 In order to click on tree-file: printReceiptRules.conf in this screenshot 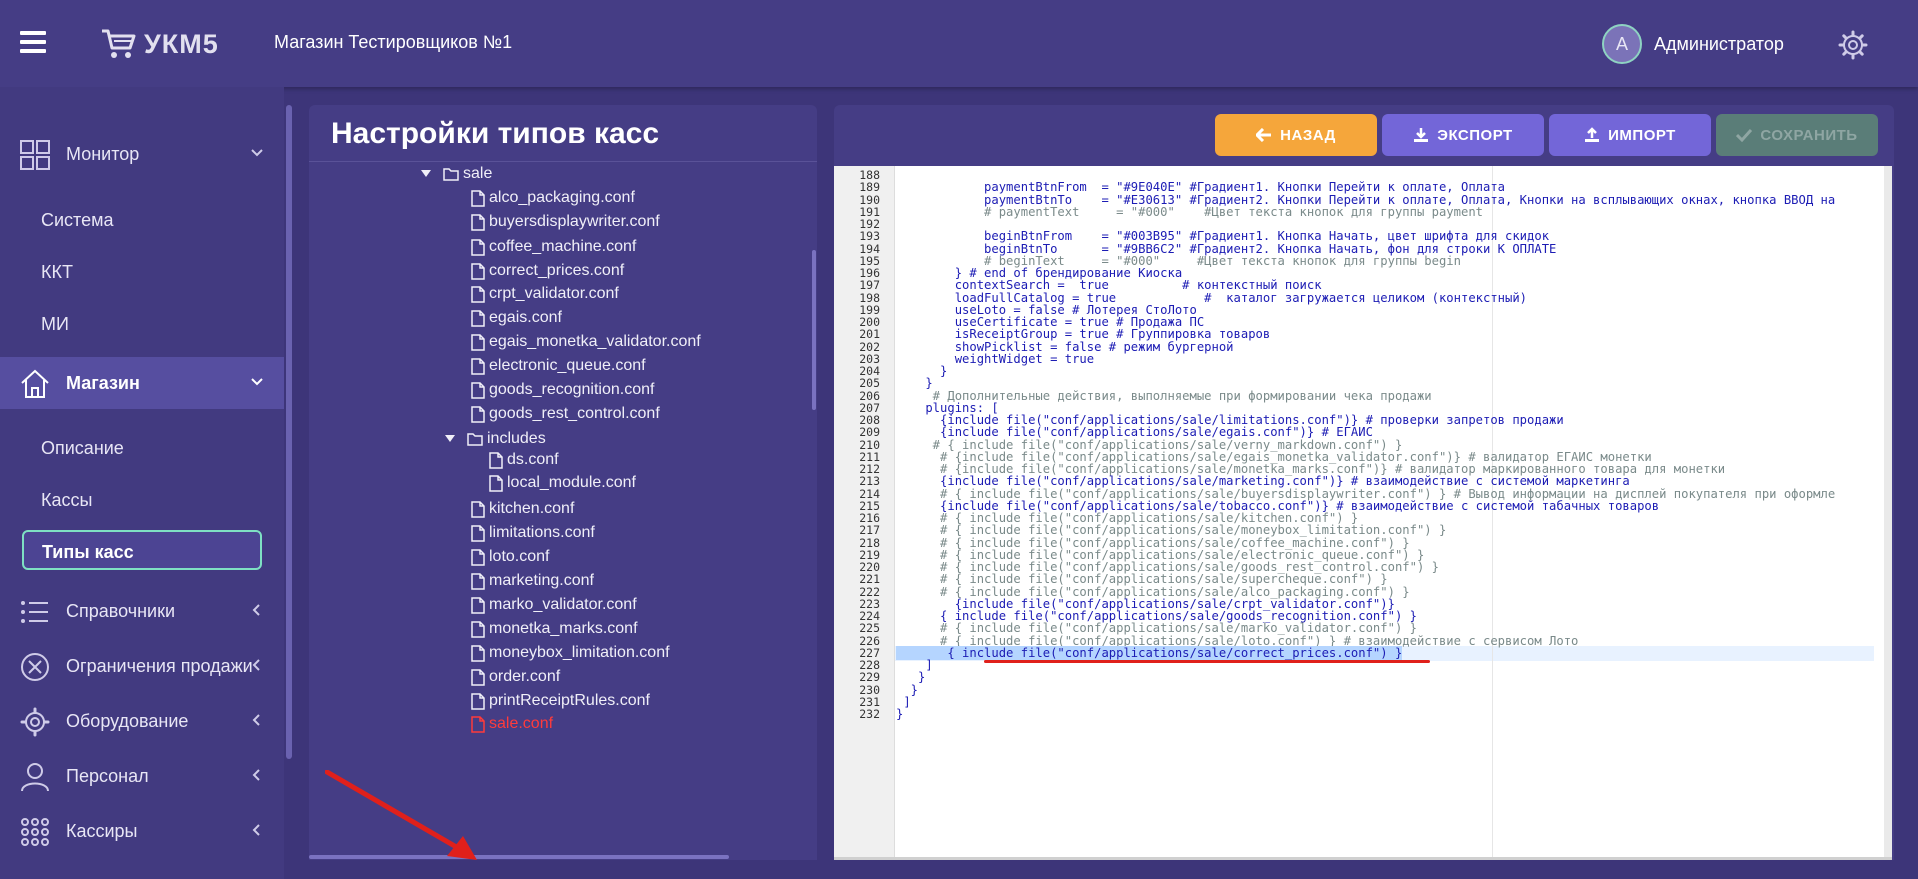, I will do `click(560, 701)`.